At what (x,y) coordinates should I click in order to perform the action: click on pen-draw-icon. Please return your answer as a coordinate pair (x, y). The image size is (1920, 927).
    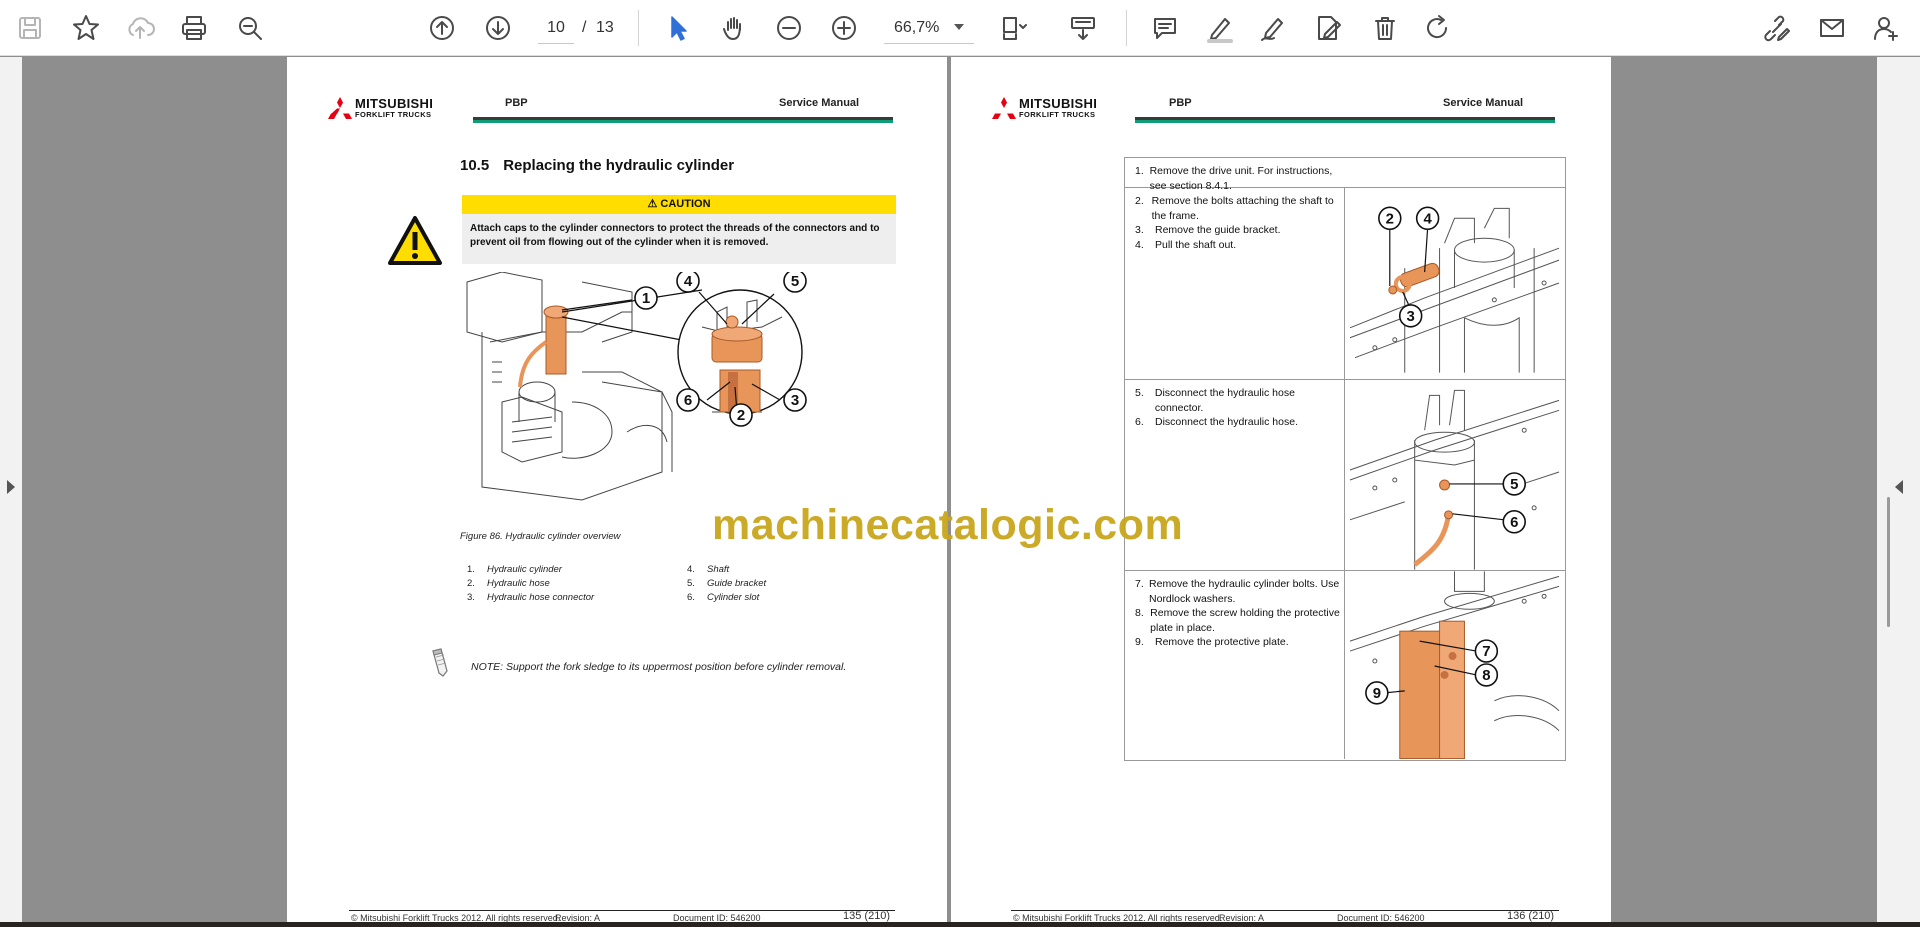
    Looking at the image, I should click on (1272, 29).